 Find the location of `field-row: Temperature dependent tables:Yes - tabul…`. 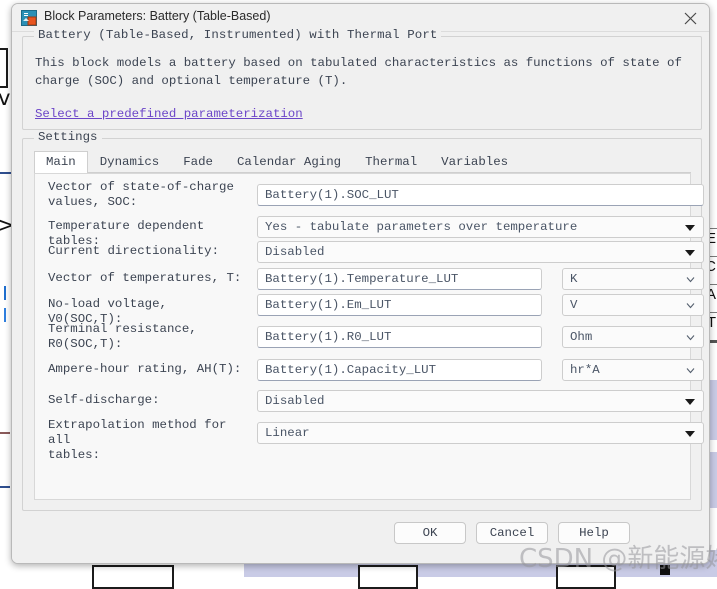

field-row: Temperature dependent tables:Yes - tabul… is located at coordinates (362, 227).